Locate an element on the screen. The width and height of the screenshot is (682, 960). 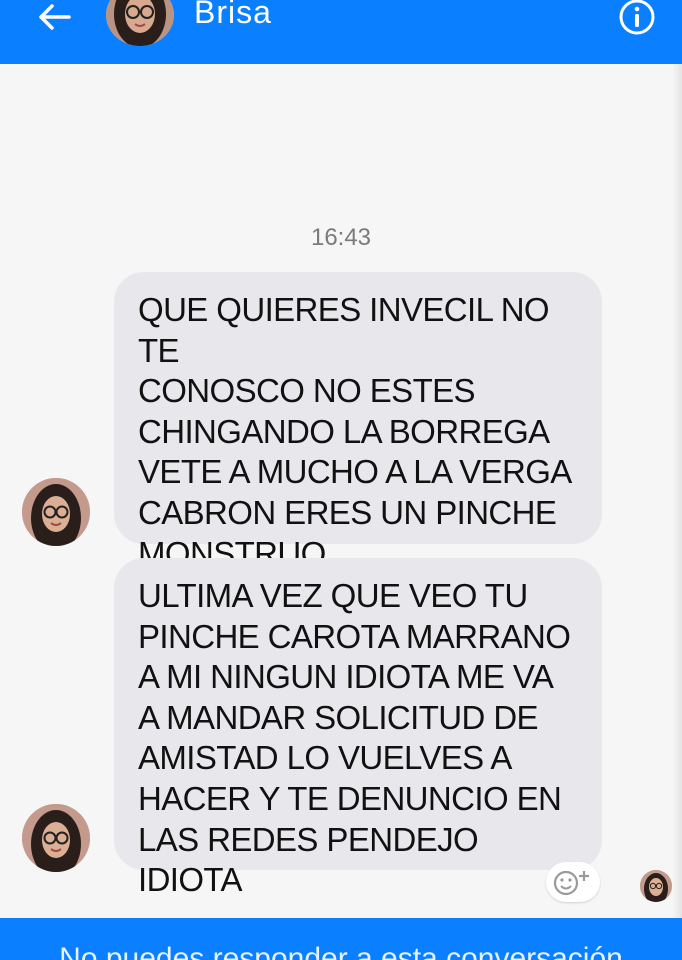
conversation-header: Brisa is located at coordinates (341, 32).